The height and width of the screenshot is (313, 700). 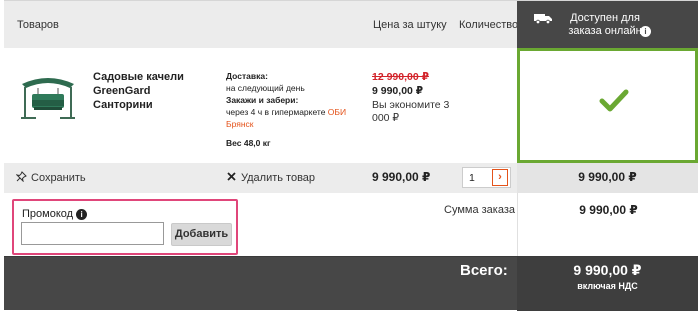 What do you see at coordinates (153, 91) in the screenshot?
I see `product-name: Садовые качели GreenGard Санторини` at bounding box center [153, 91].